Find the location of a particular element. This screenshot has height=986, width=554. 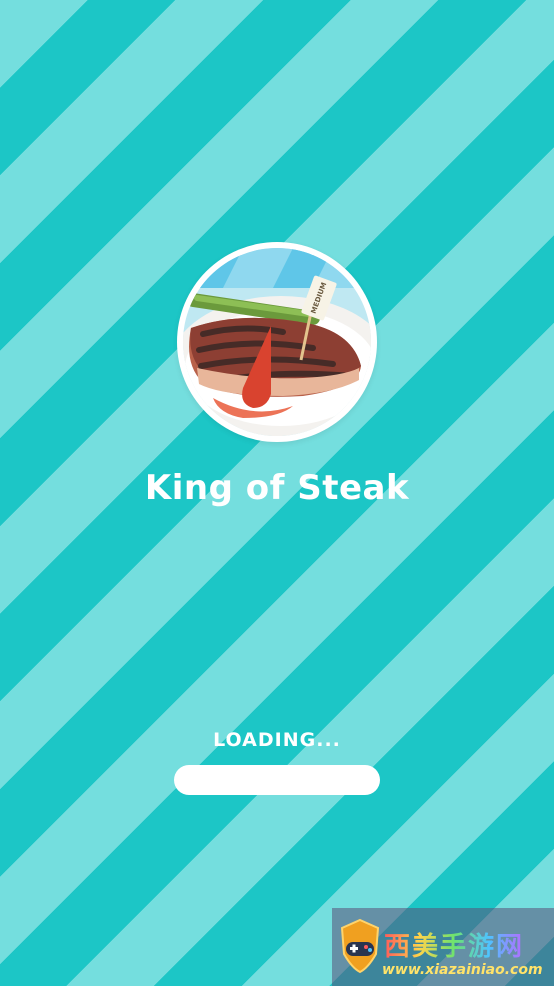

loading-progress-bar is located at coordinates (277, 780).